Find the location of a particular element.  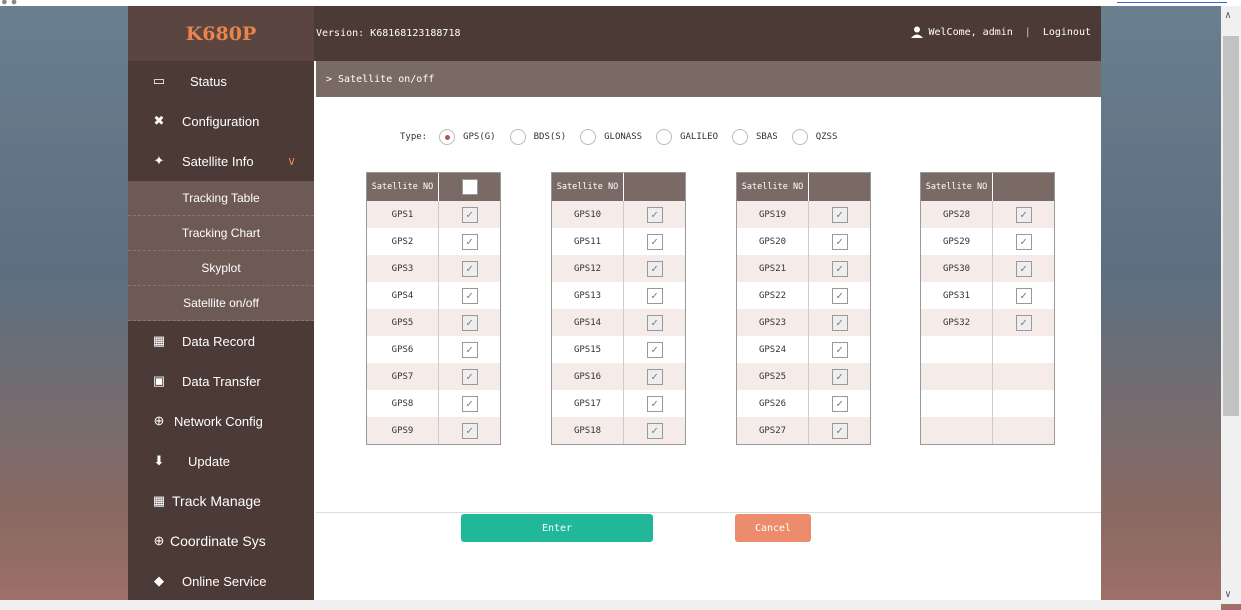

sidebar-item-satellite-info: ✦ Satellite Info ∨ is located at coordinates (221, 161).